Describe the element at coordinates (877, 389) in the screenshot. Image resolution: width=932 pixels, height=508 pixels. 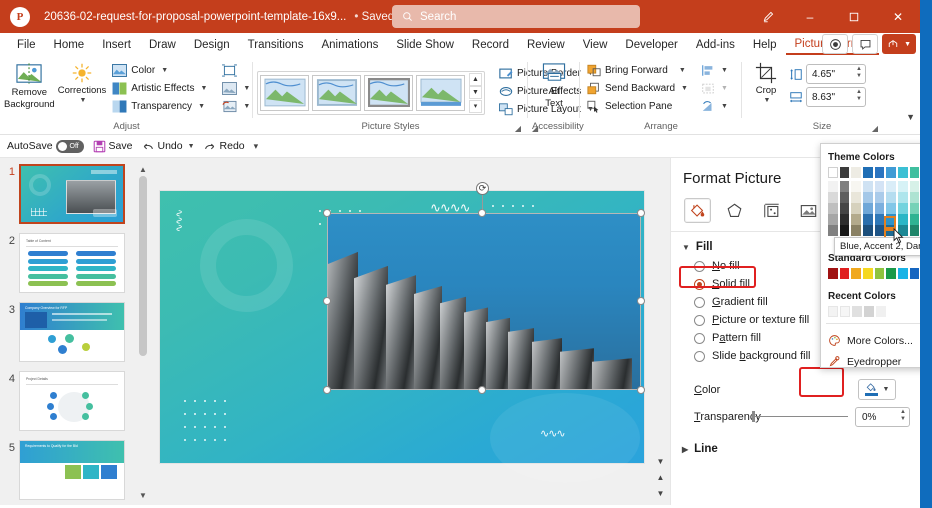
I see `fill-color-button: ▼` at that location.